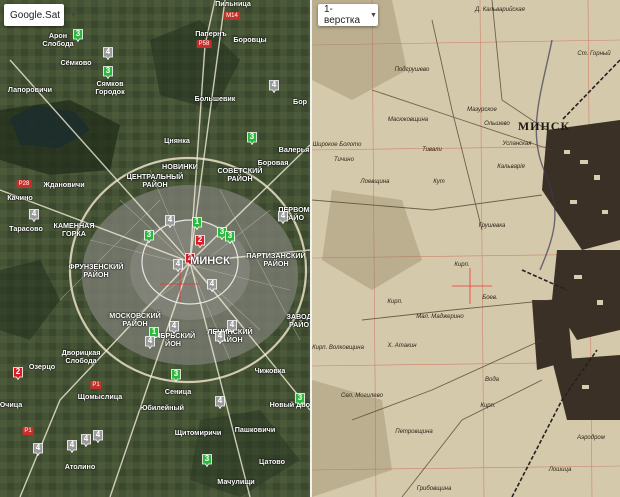  I want to click on place-label: Сямков Городок, so click(110, 87).